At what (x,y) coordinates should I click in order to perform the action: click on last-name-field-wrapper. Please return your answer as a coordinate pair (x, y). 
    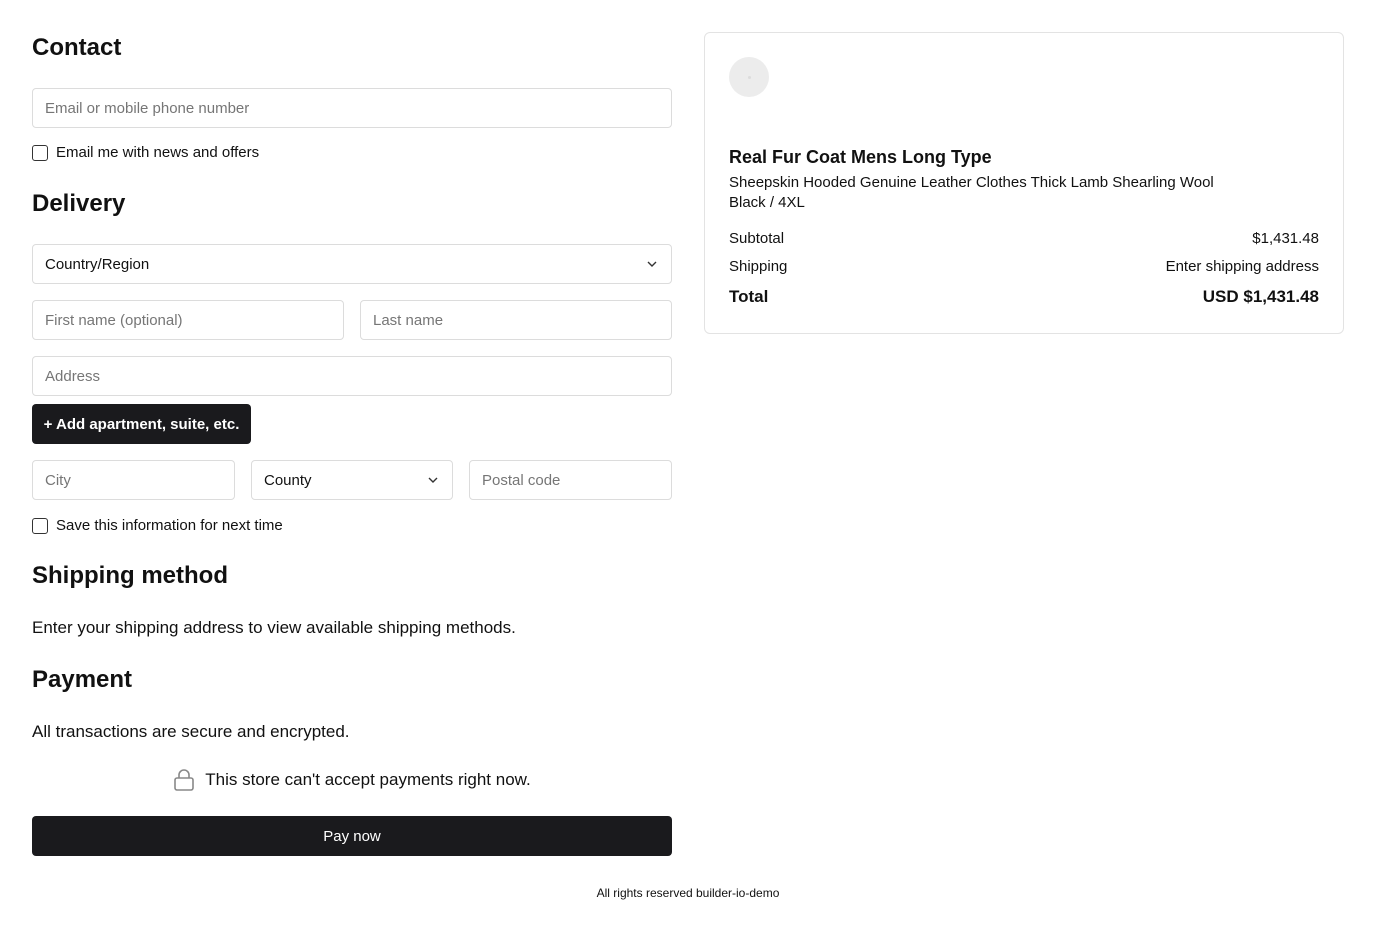
    Looking at the image, I should click on (516, 320).